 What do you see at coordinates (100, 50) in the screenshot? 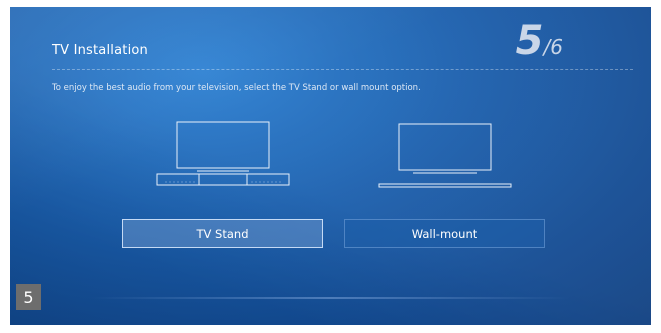
I see `page-title: TV Installation` at bounding box center [100, 50].